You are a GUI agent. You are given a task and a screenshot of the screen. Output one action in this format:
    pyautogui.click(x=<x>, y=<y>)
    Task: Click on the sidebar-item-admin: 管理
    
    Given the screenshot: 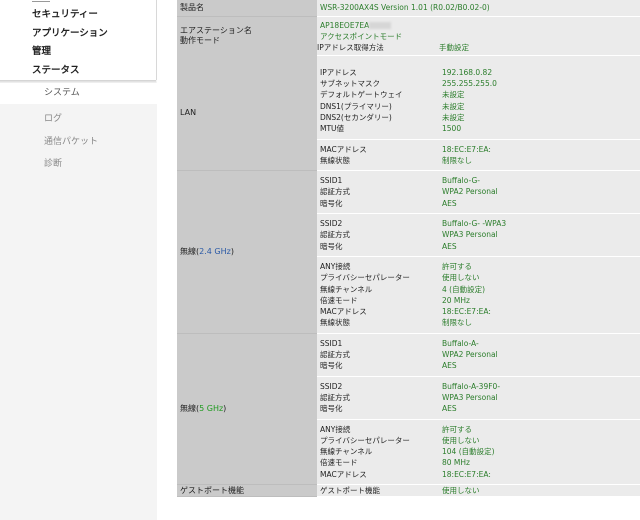 What is the action you would take?
    pyautogui.click(x=78, y=52)
    